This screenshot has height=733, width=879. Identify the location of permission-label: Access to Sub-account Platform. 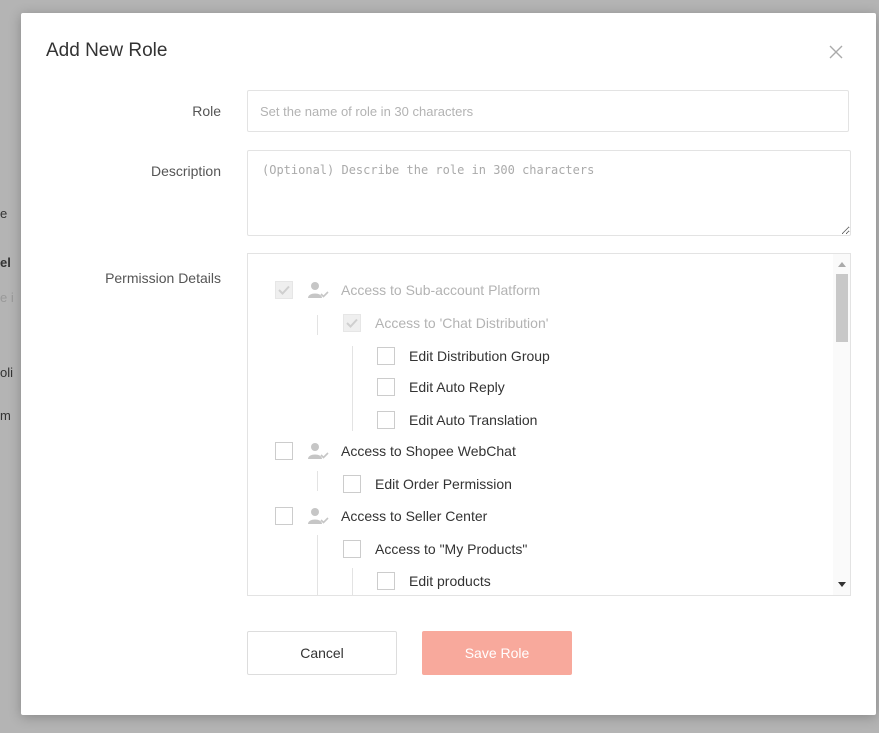
(441, 290).